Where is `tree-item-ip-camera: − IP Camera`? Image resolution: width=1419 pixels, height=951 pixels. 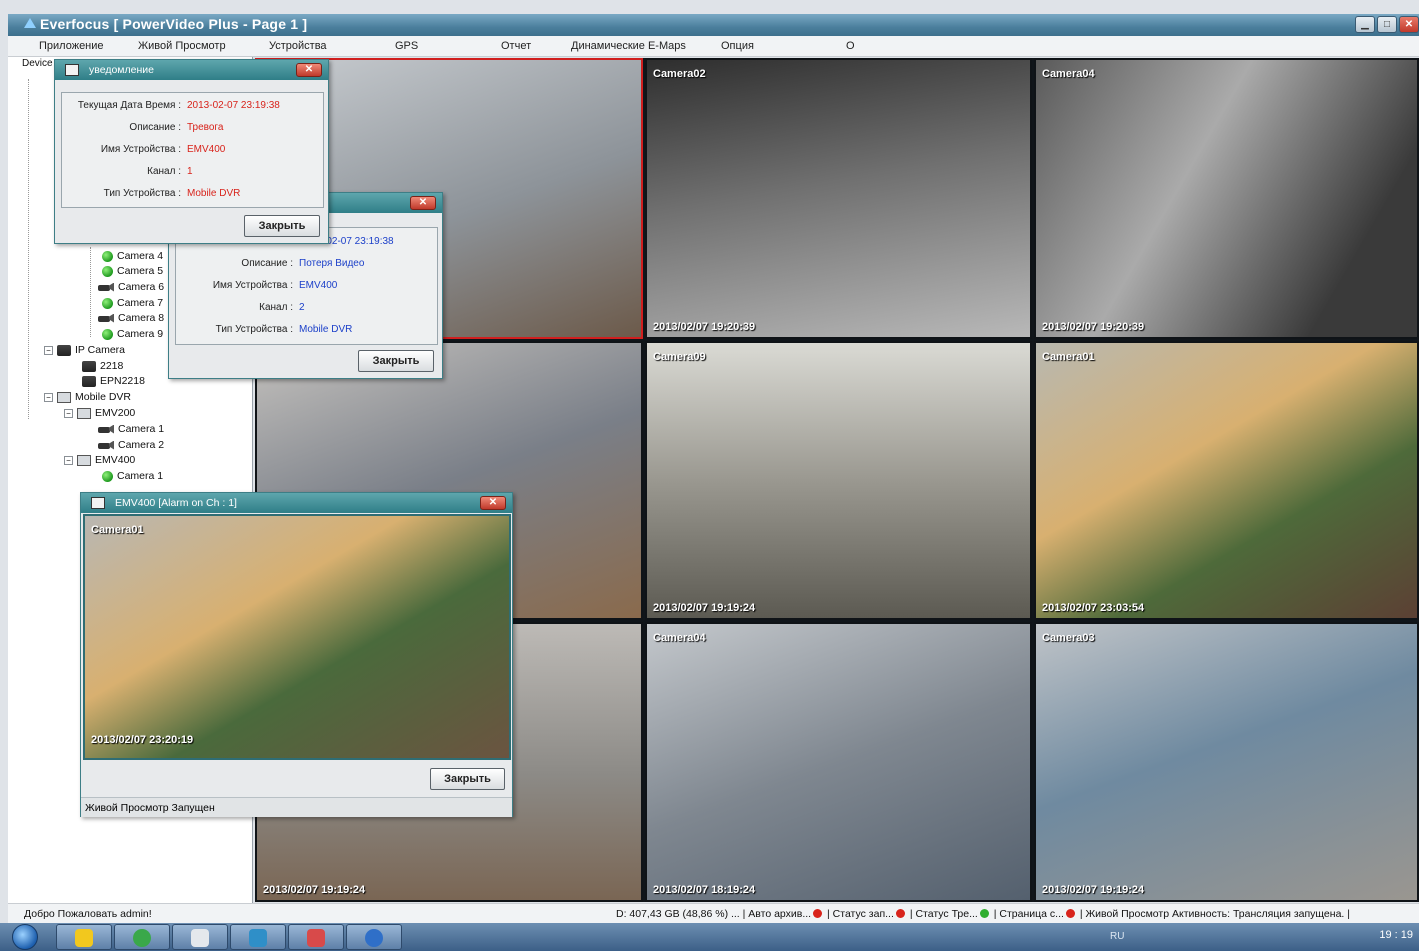
tree-item-ip-camera: − IP Camera is located at coordinates (84, 350).